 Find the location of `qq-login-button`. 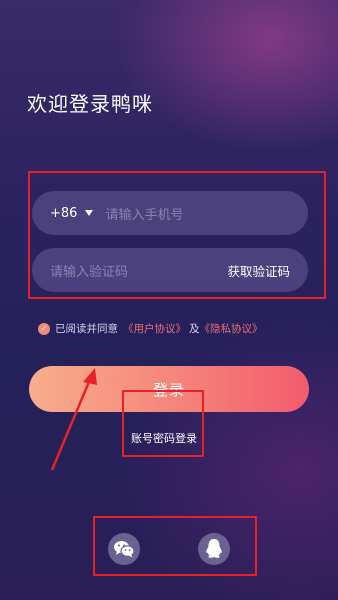

qq-login-button is located at coordinates (214, 549).